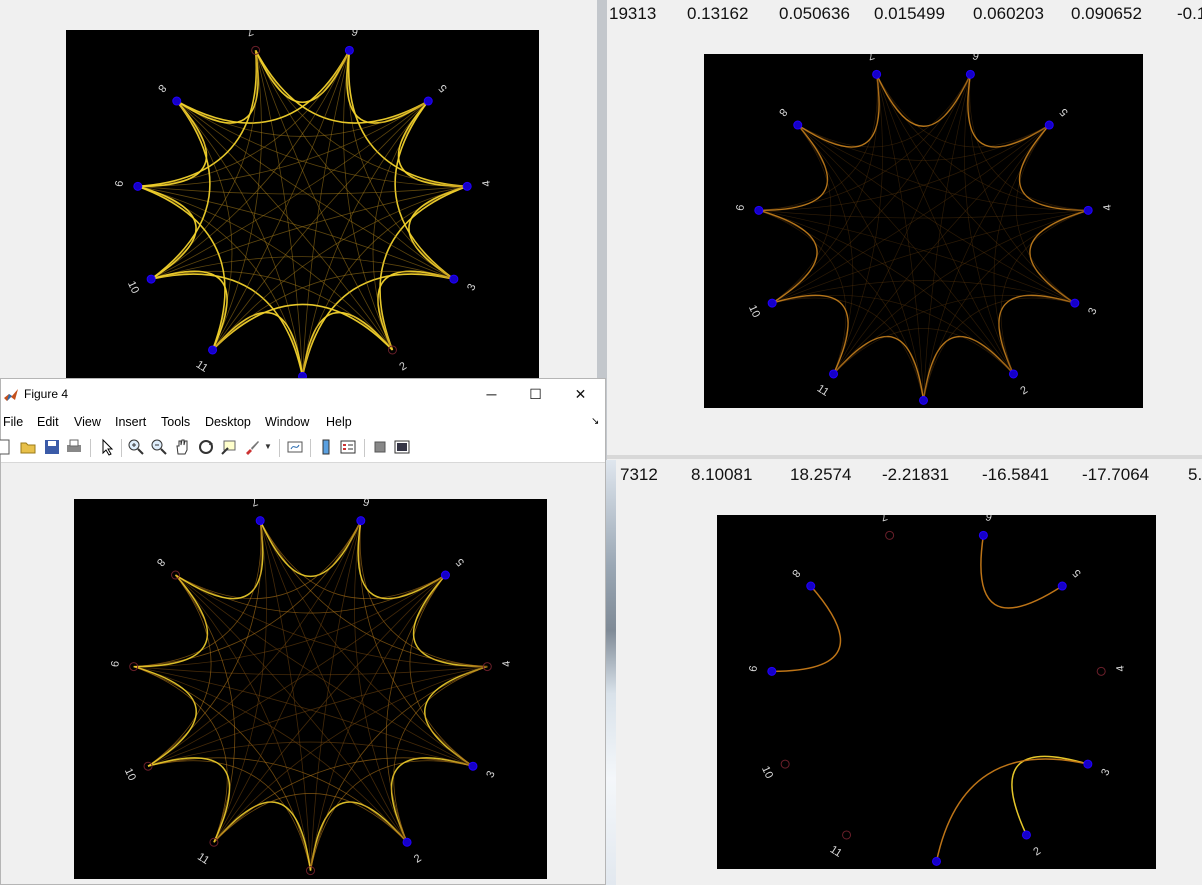 This screenshot has height=885, width=1202. What do you see at coordinates (1016, 474) in the screenshot?
I see `matrix-value: -16.5841` at bounding box center [1016, 474].